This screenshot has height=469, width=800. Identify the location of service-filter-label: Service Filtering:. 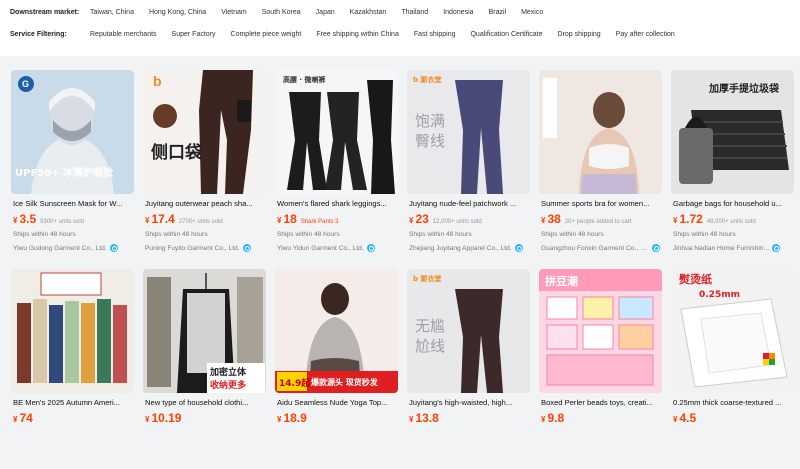
(38, 34).